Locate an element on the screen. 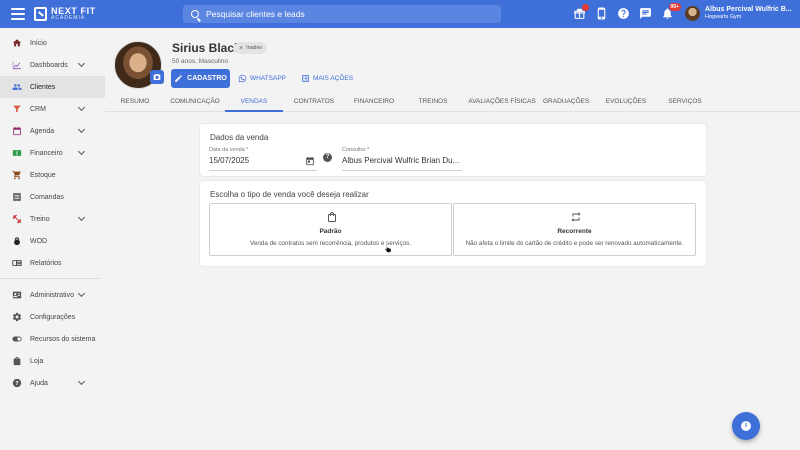 The height and width of the screenshot is (450, 800). sidebar-item-clientes: Clientes is located at coordinates (52, 87).